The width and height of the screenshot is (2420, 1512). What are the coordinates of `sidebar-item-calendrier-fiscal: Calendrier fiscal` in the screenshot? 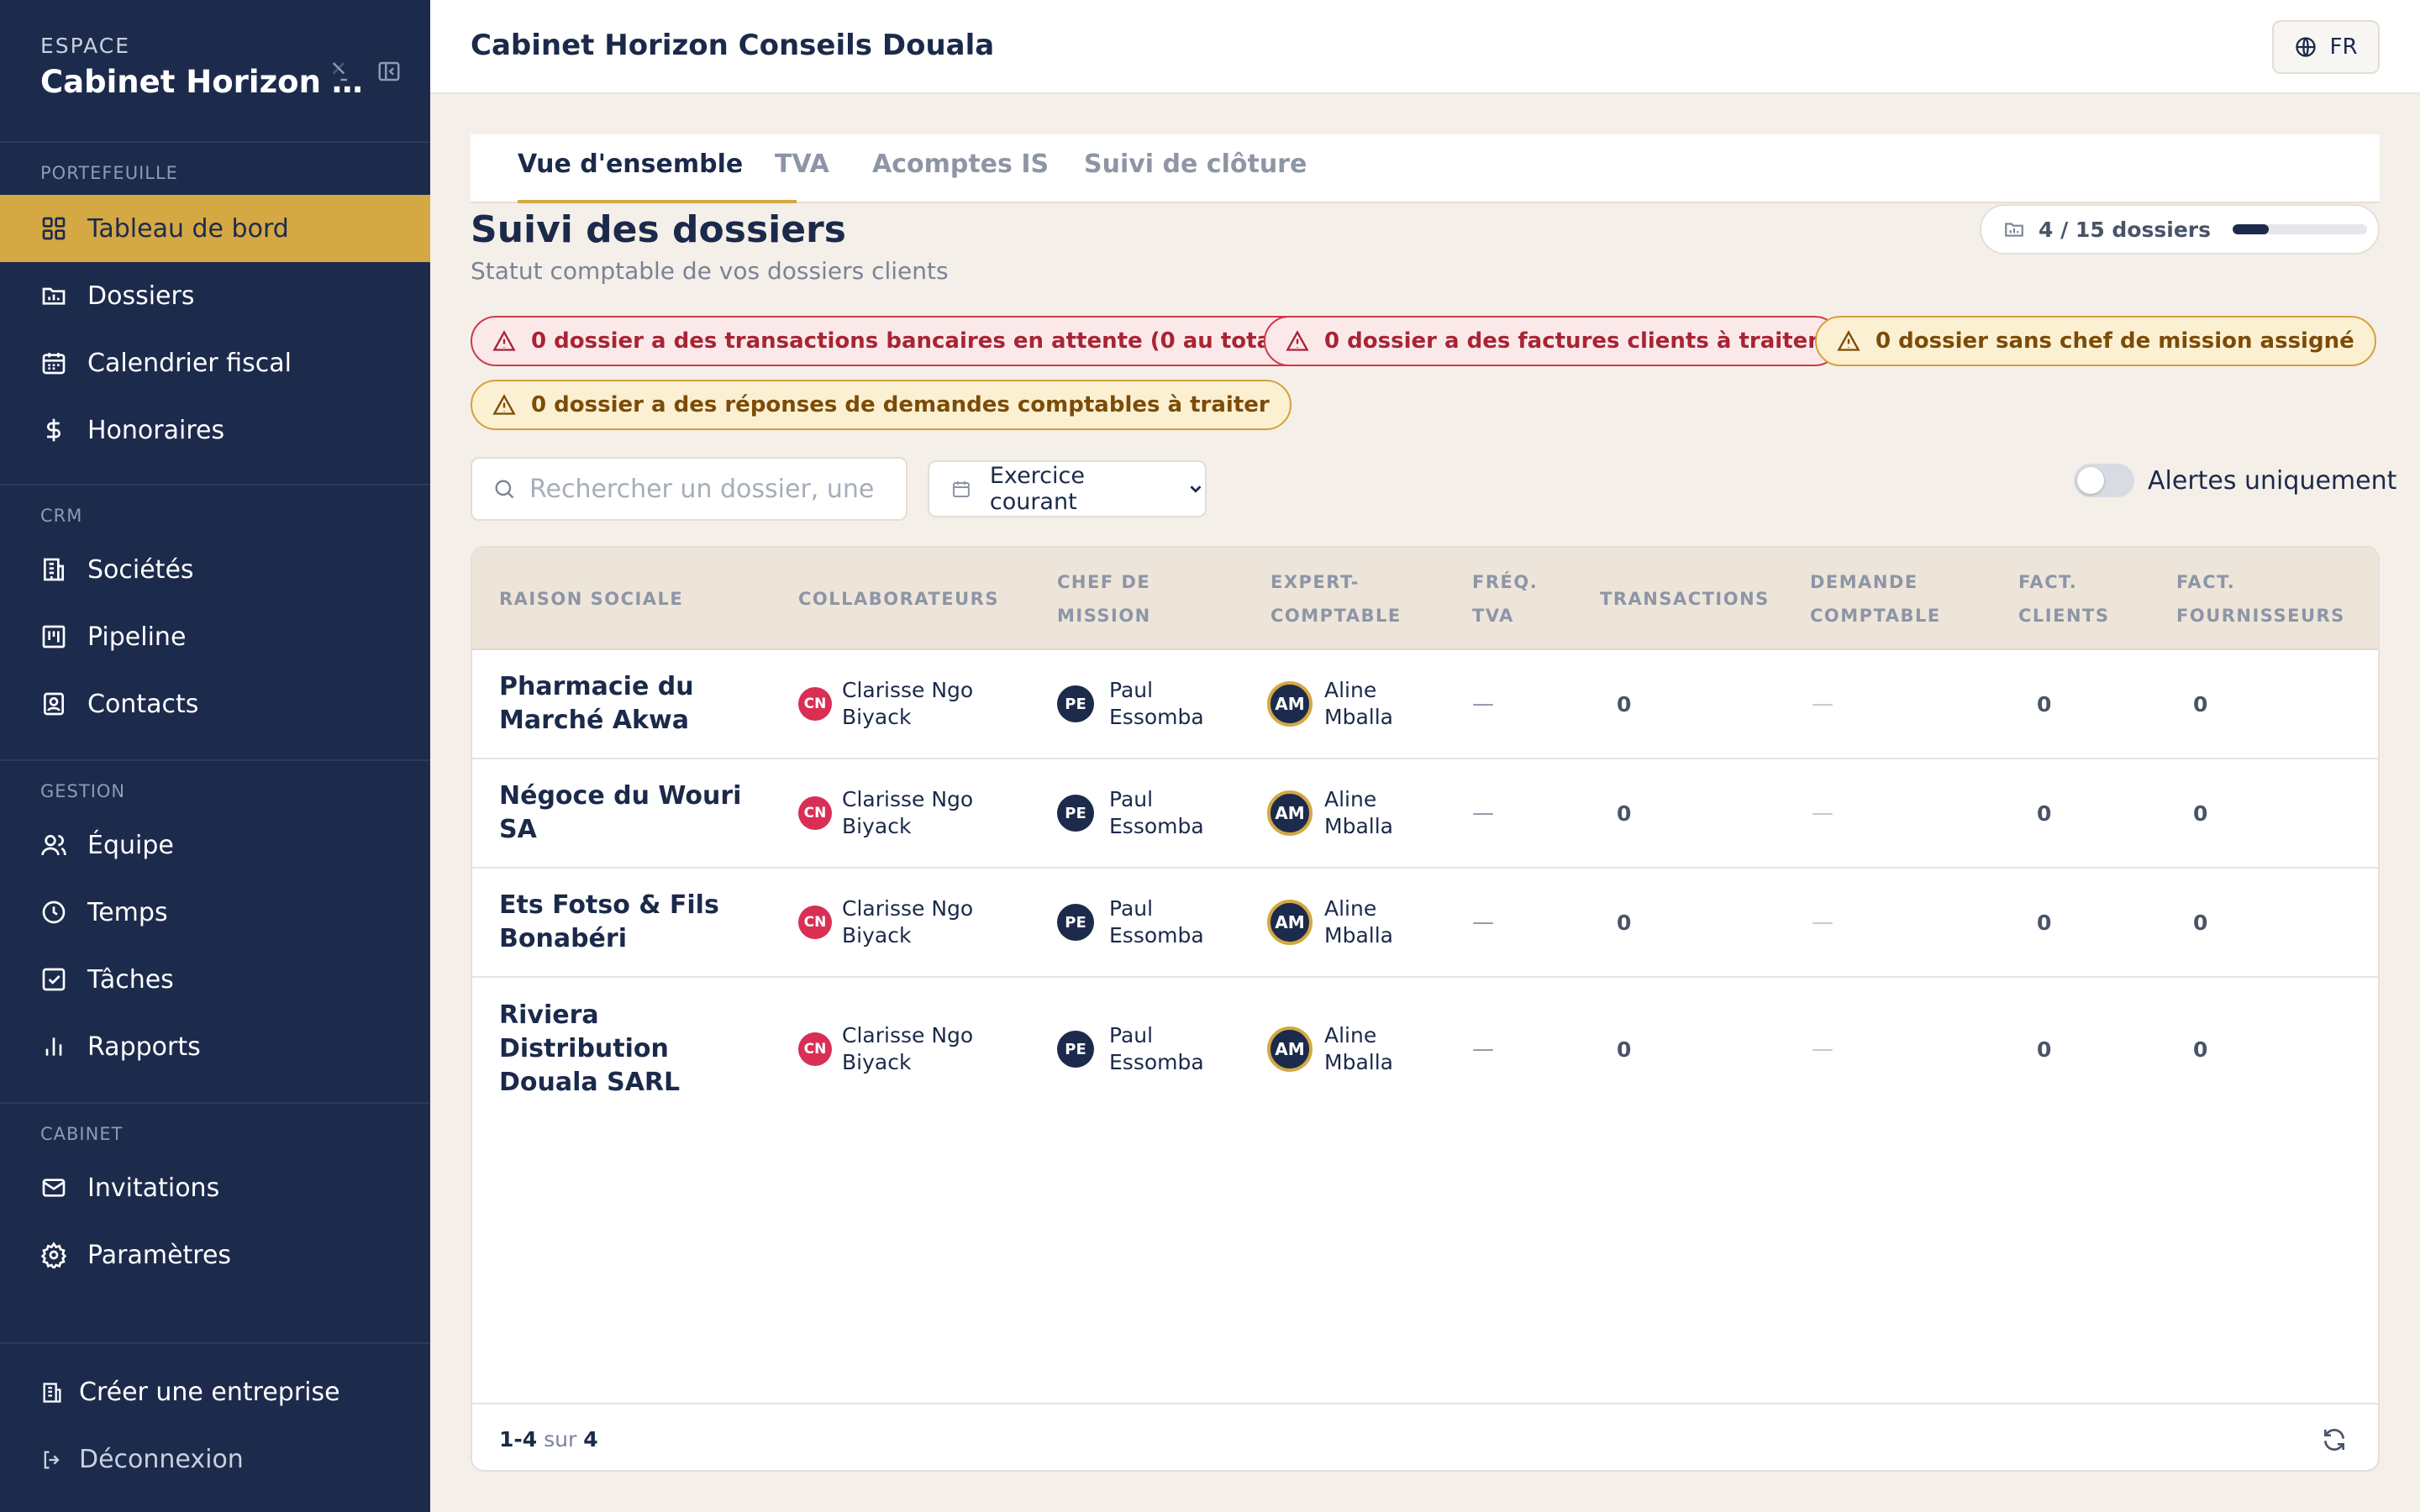 It's located at (215, 362).